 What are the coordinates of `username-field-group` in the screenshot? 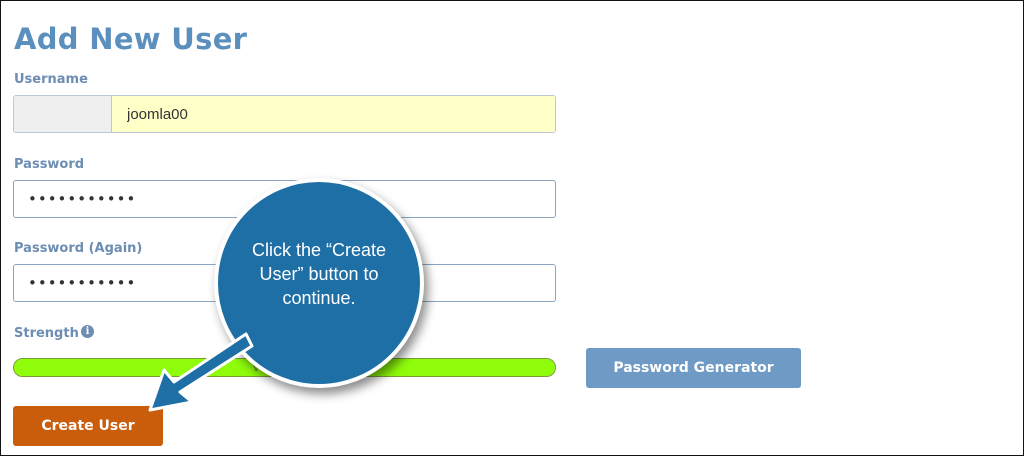 It's located at (284, 114).